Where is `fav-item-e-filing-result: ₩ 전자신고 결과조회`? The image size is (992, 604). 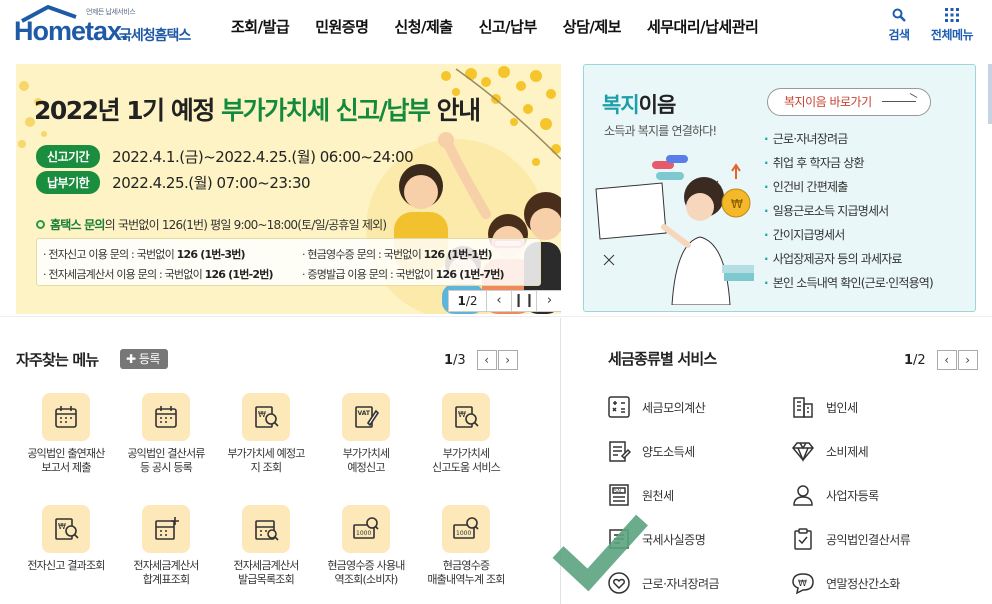 fav-item-e-filing-result: ₩ 전자신고 결과조회 is located at coordinates (66, 539).